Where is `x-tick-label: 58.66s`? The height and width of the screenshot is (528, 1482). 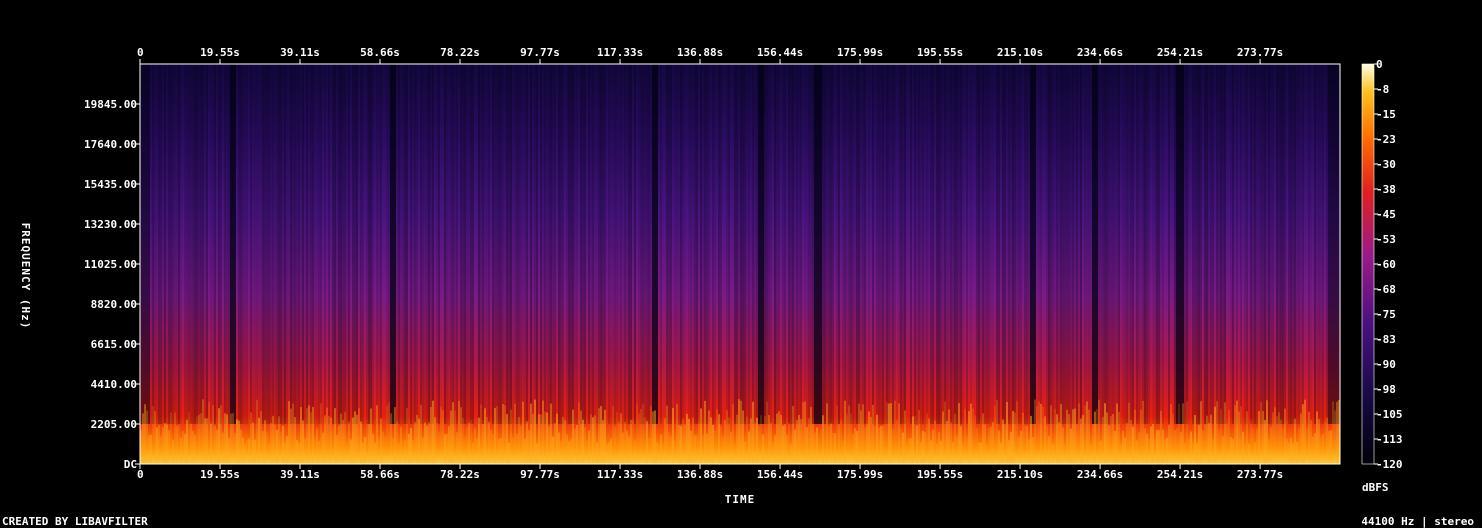
x-tick-label: 58.66s is located at coordinates (380, 474).